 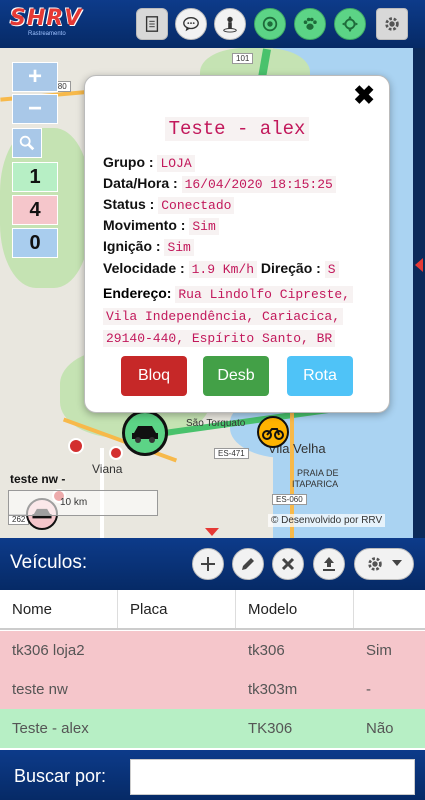 I want to click on upload-button, so click(x=329, y=564).